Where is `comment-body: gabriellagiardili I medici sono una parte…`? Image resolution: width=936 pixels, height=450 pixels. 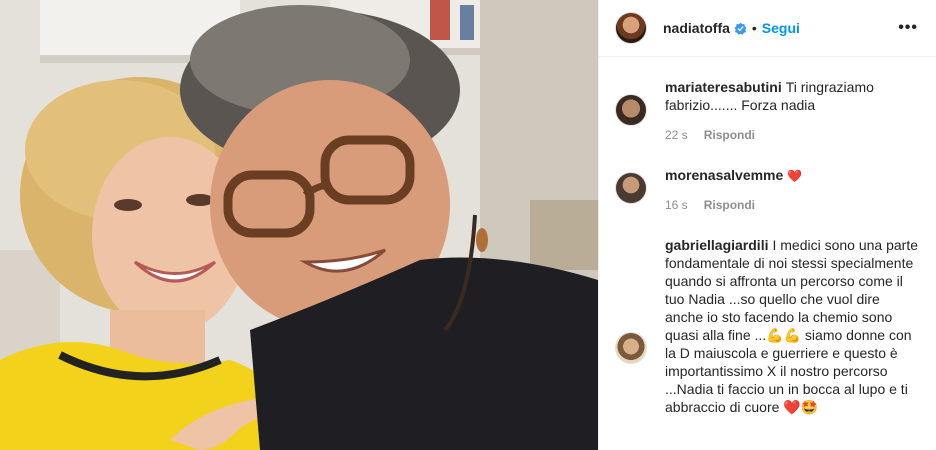
comment-body: gabriellagiardili I medici sono una parte… is located at coordinates (792, 326).